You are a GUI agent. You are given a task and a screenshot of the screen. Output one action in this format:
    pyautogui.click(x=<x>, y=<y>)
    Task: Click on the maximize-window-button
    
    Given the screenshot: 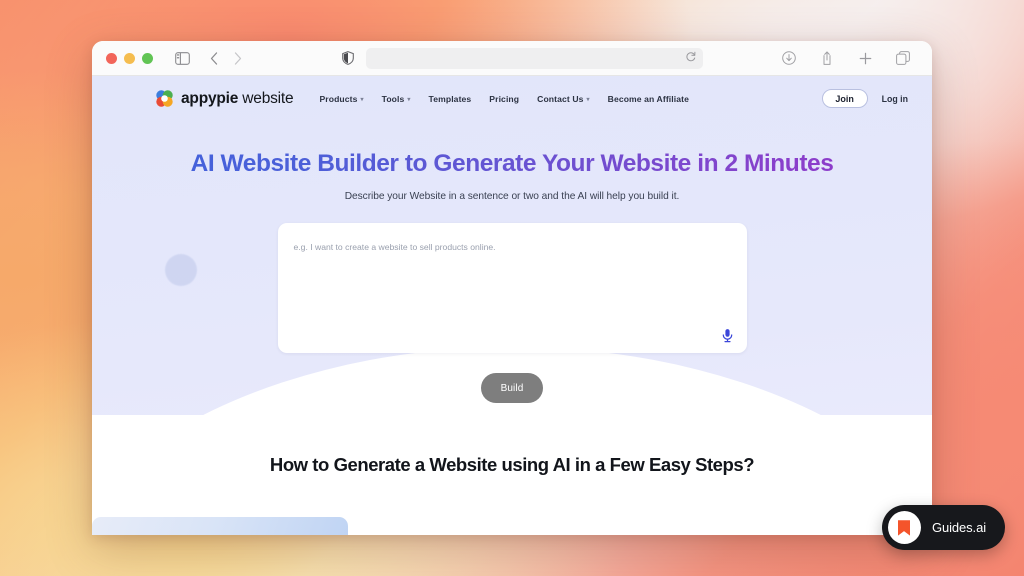 What is the action you would take?
    pyautogui.click(x=147, y=58)
    